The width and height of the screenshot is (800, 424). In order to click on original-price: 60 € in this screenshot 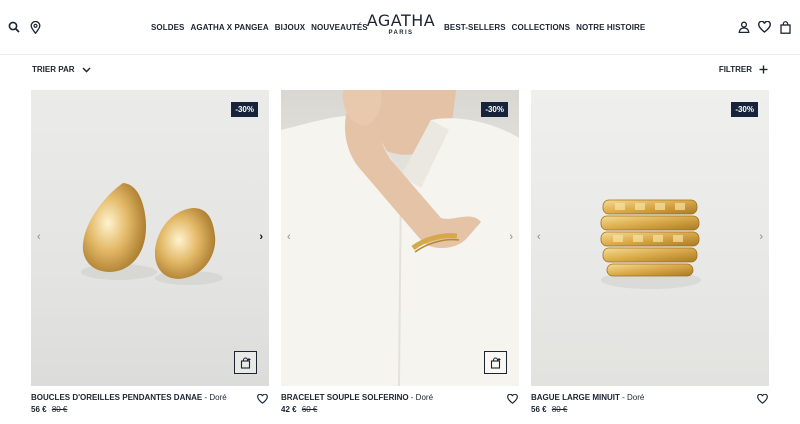, I will do `click(309, 409)`.